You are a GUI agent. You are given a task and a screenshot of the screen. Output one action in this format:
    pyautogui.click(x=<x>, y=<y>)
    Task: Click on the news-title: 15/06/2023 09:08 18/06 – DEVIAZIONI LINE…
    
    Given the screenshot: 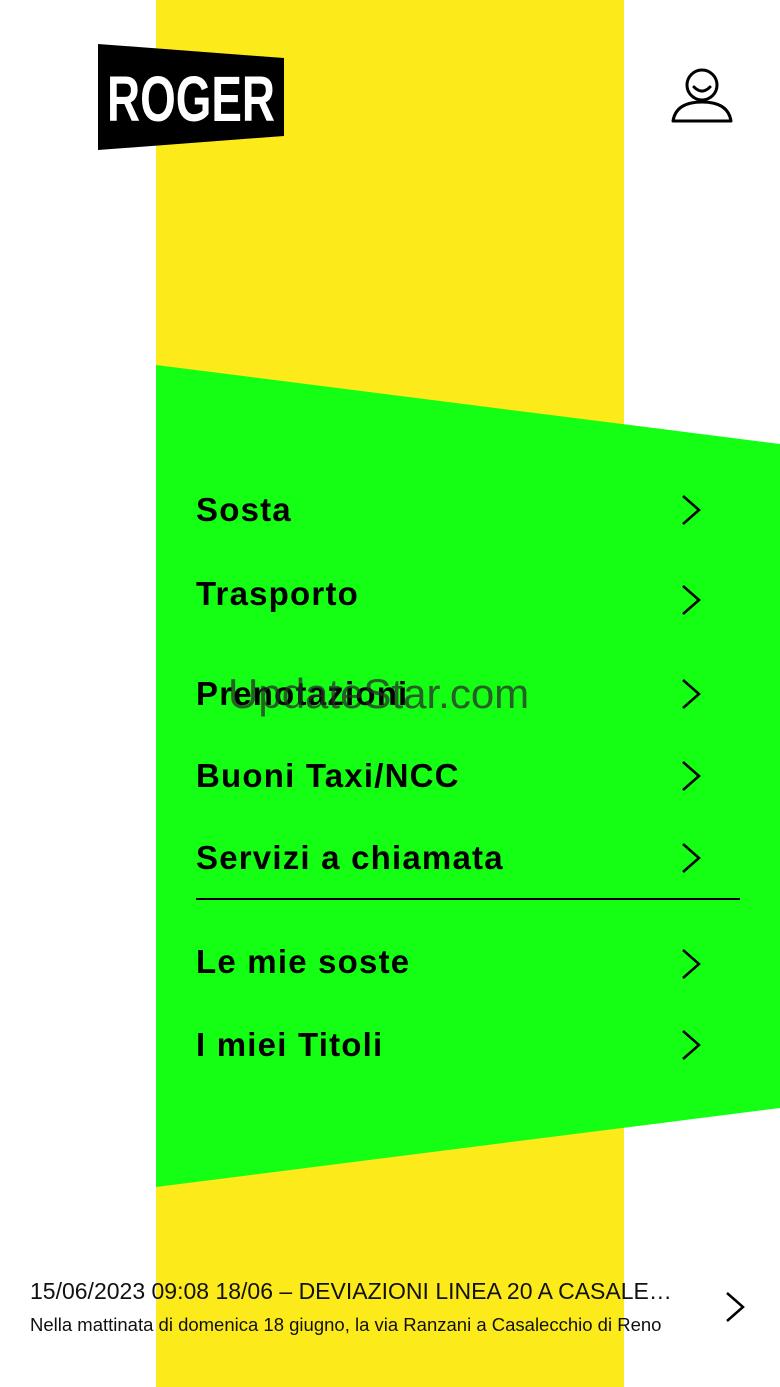 What is the action you would take?
    pyautogui.click(x=355, y=1291)
    